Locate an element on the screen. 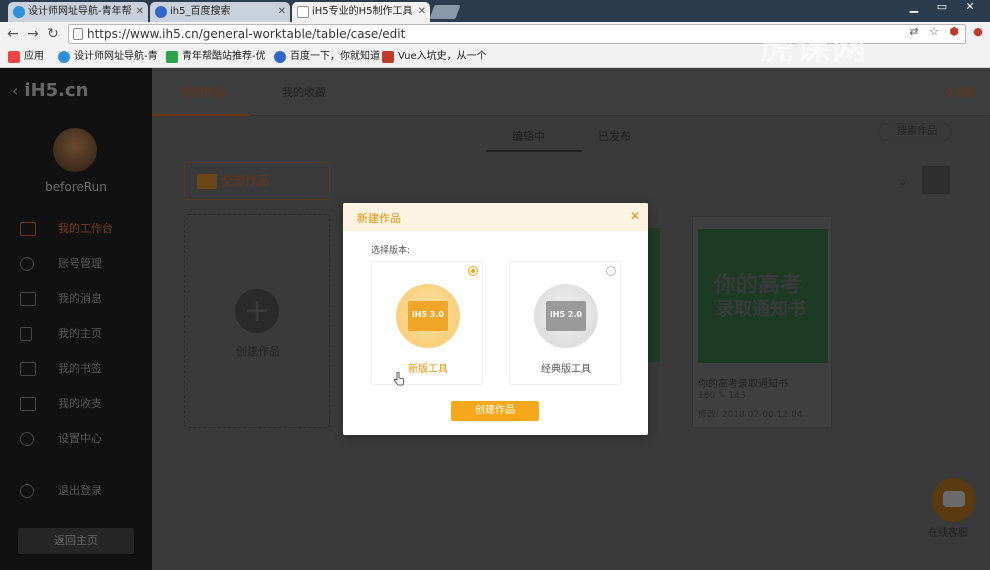  ih5-2-illustration: iH5 2.0 is located at coordinates (566, 316).